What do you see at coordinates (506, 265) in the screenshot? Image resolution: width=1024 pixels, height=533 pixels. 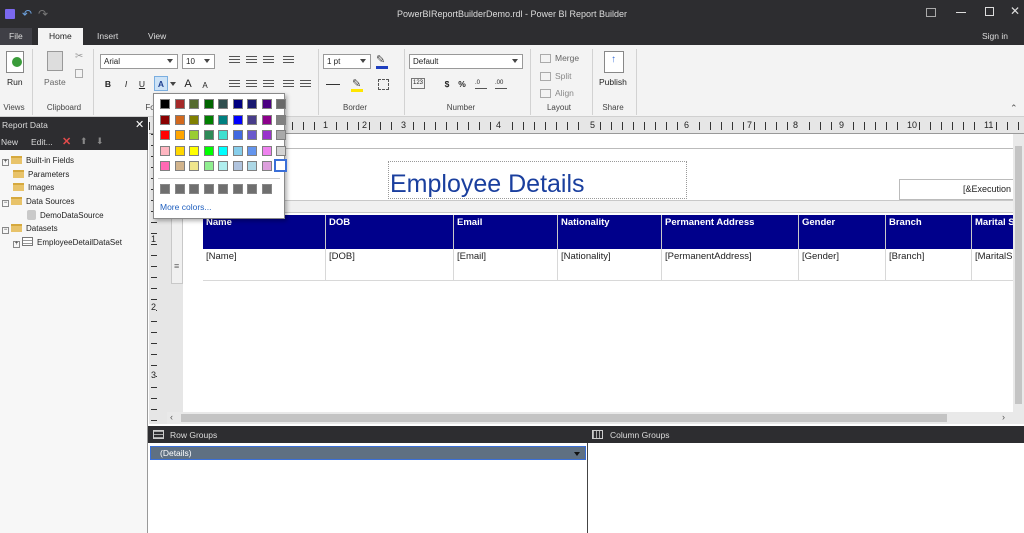 I see `detail-cell-email: [Email]` at bounding box center [506, 265].